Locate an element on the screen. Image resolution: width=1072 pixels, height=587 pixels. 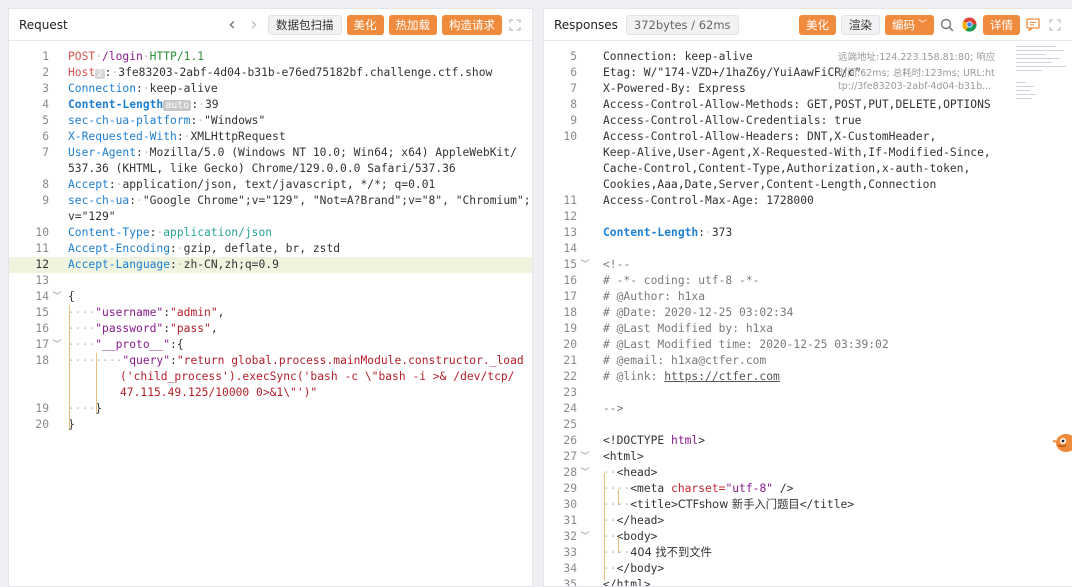
hot-load-button: 热加载 is located at coordinates (412, 24).